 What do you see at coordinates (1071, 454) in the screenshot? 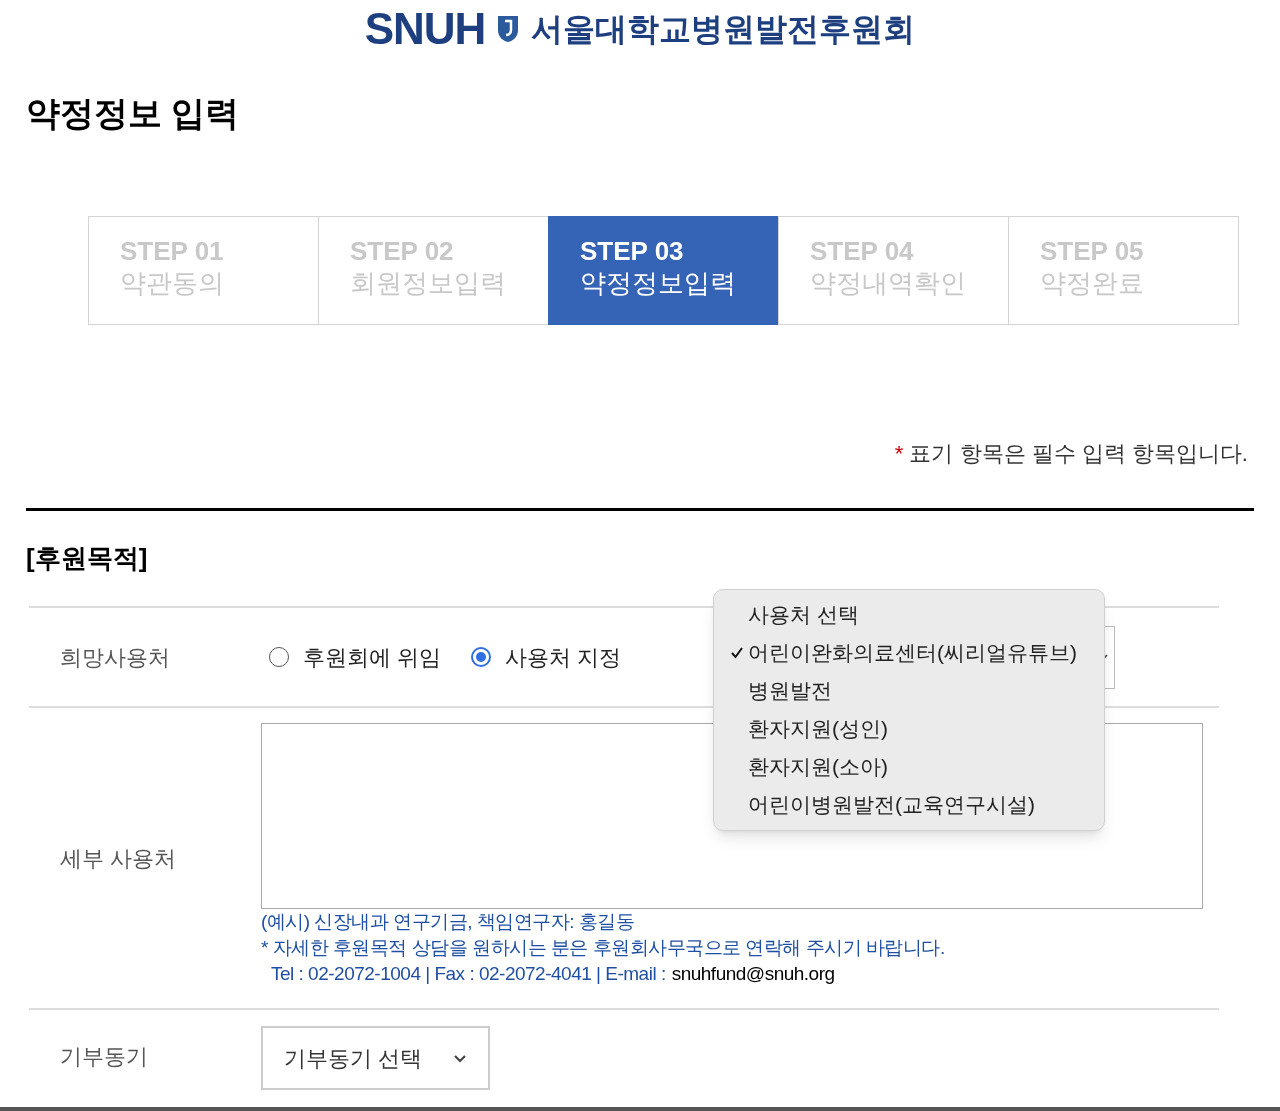
I see `required-note: * 표기 항목은 필수 입력 항목입니다.` at bounding box center [1071, 454].